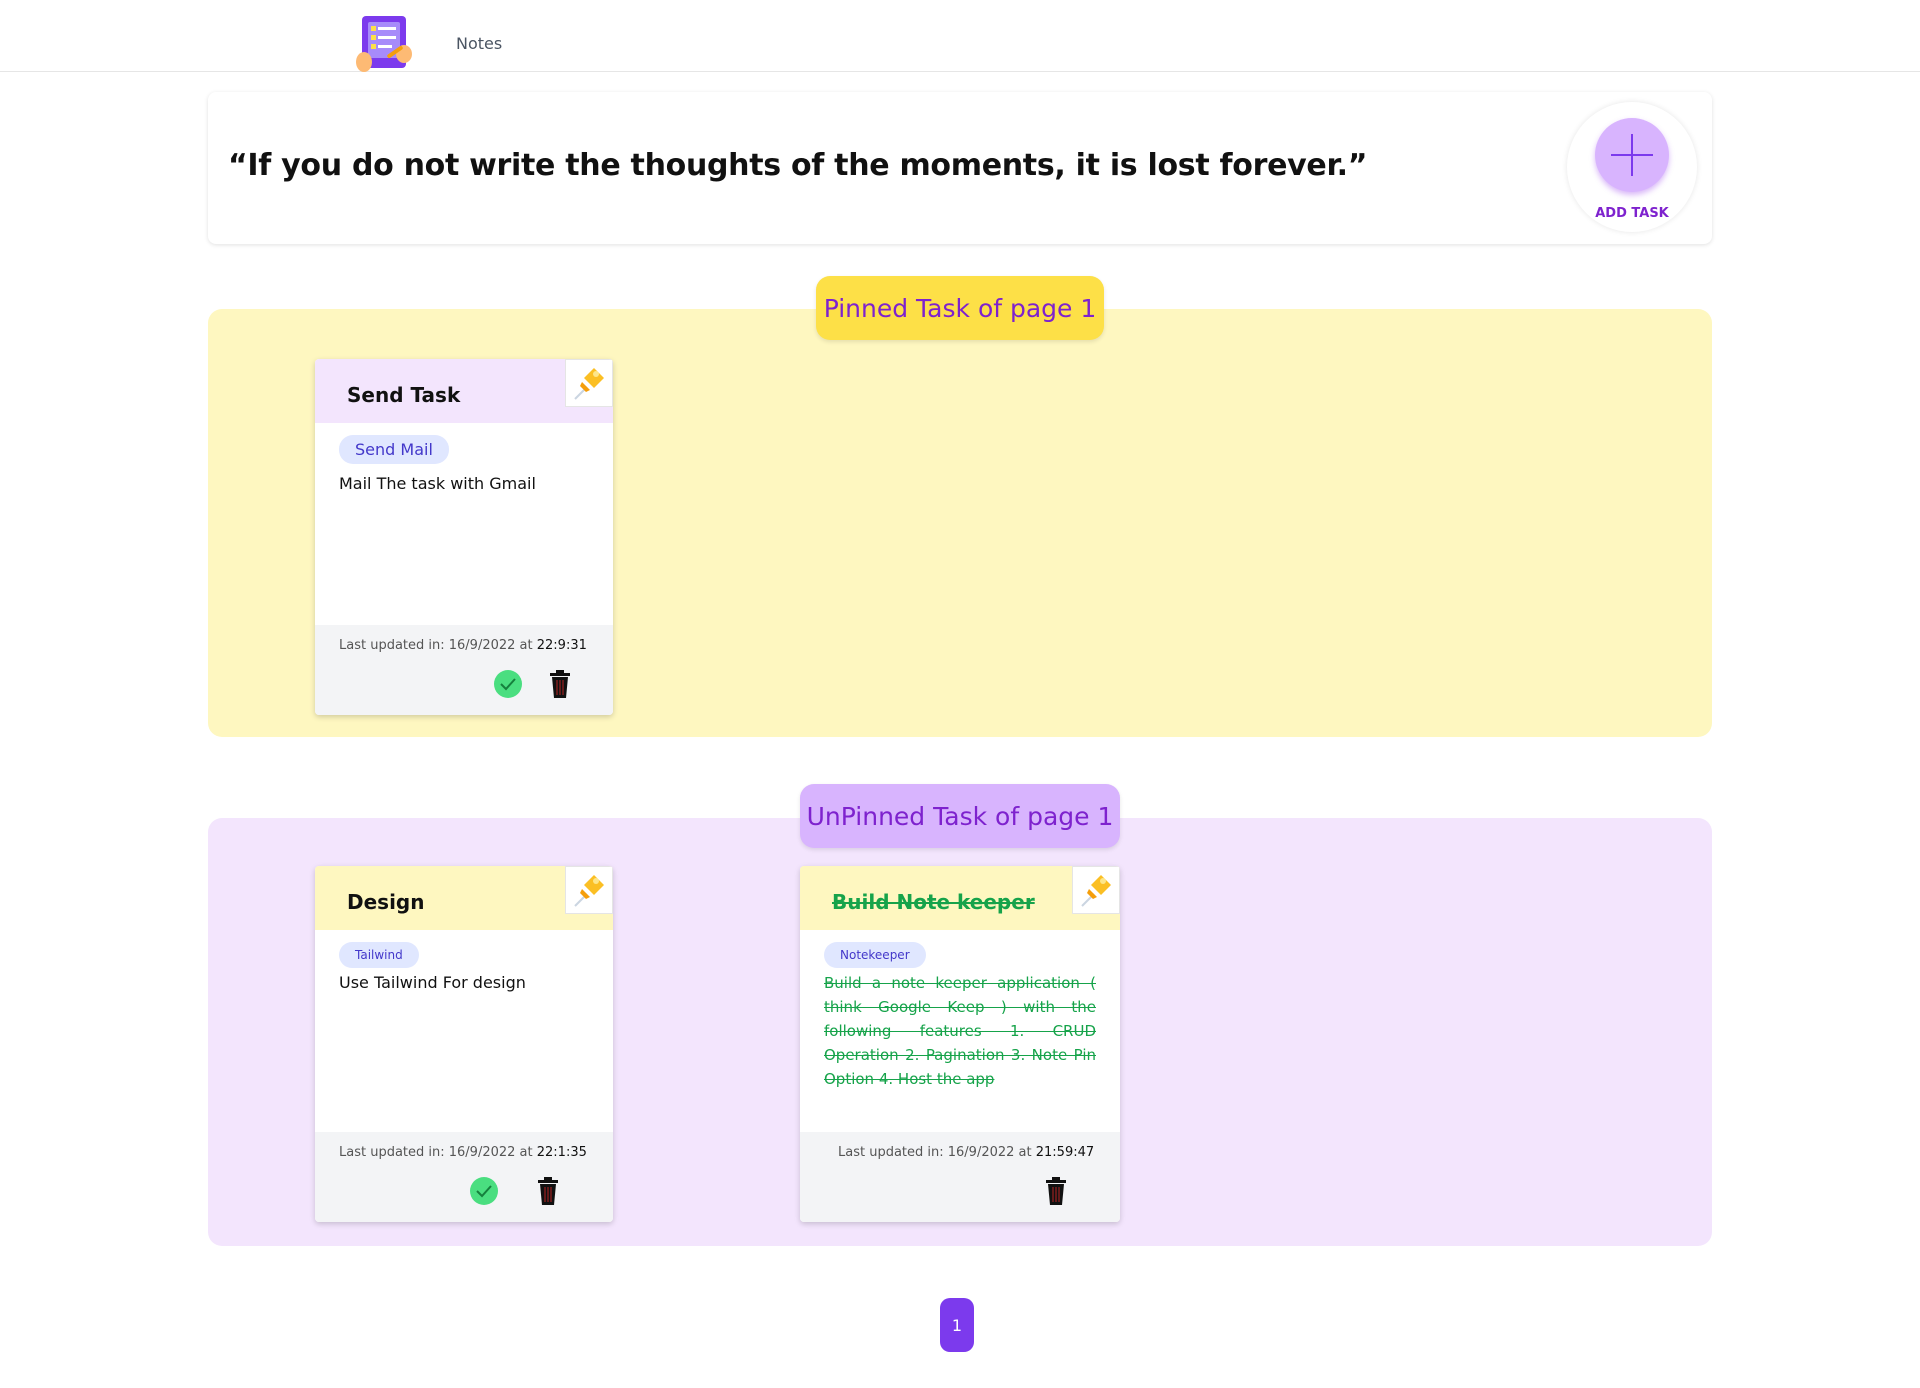 The image size is (1920, 1388). Describe the element at coordinates (933, 902) in the screenshot. I see `card-title: Build Note keeper` at that location.